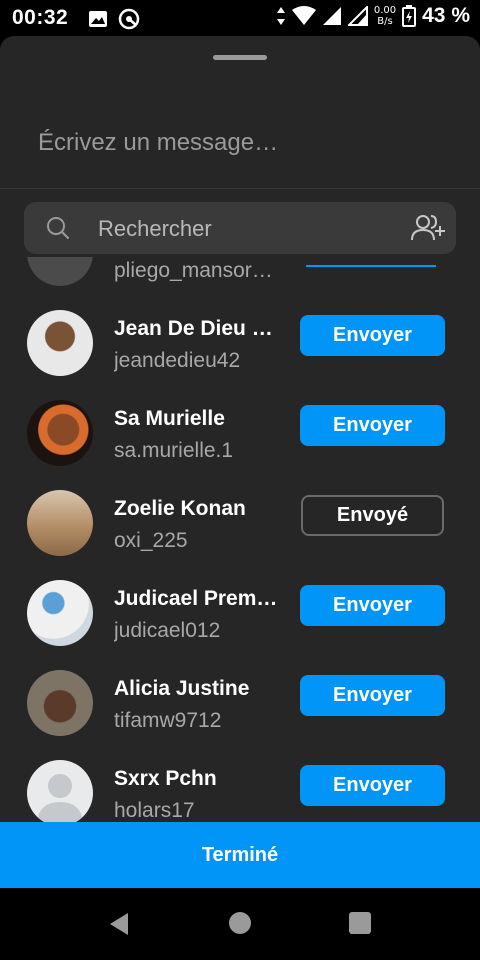  What do you see at coordinates (151, 540) in the screenshot?
I see `contact-username: oxi_225` at bounding box center [151, 540].